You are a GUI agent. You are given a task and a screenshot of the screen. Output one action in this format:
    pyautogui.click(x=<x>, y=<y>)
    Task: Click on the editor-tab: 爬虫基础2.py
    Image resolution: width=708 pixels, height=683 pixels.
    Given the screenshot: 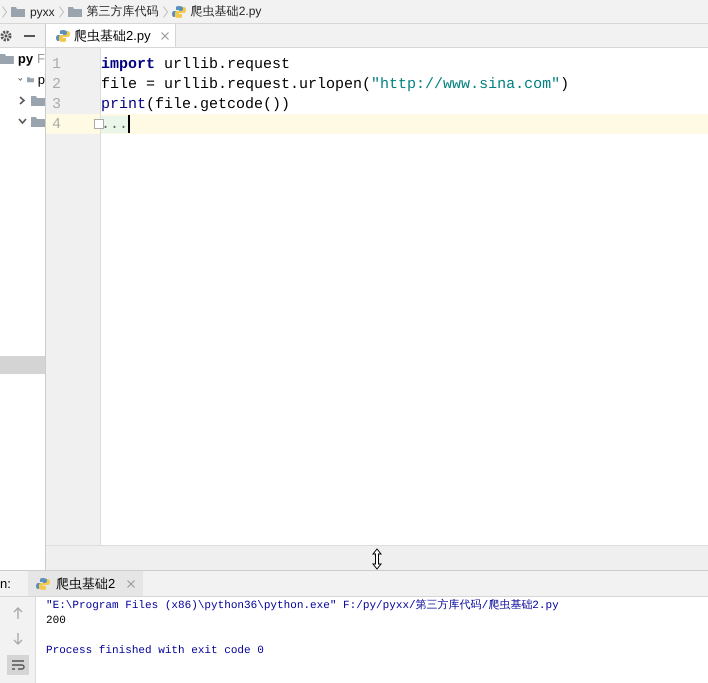 What is the action you would take?
    pyautogui.click(x=111, y=35)
    